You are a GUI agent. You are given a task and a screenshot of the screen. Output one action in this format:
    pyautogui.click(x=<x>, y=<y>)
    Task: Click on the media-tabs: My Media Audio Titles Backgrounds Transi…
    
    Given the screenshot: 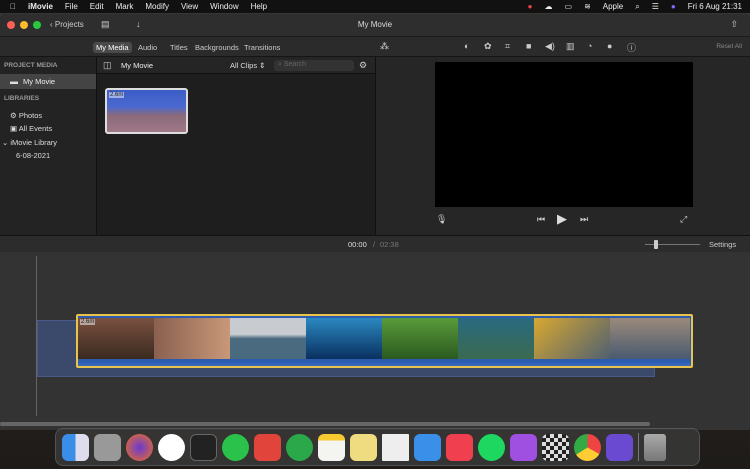 What is the action you would take?
    pyautogui.click(x=375, y=47)
    